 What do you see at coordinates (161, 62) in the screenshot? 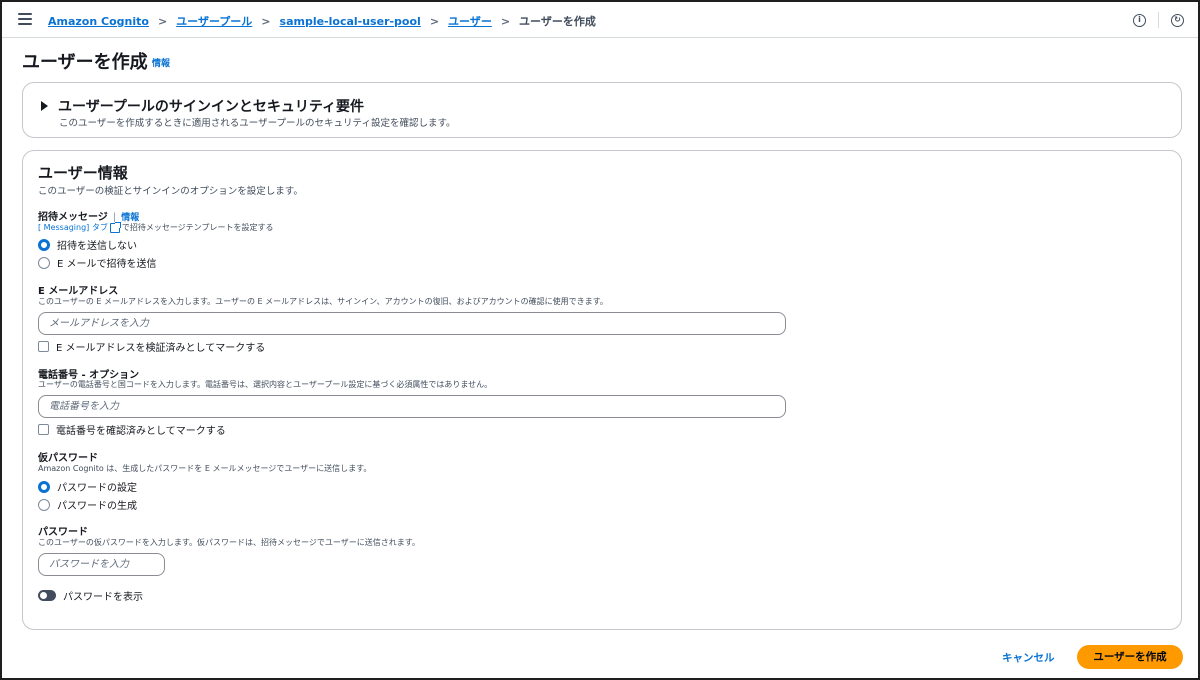
I see `page-info-link: 情報` at bounding box center [161, 62].